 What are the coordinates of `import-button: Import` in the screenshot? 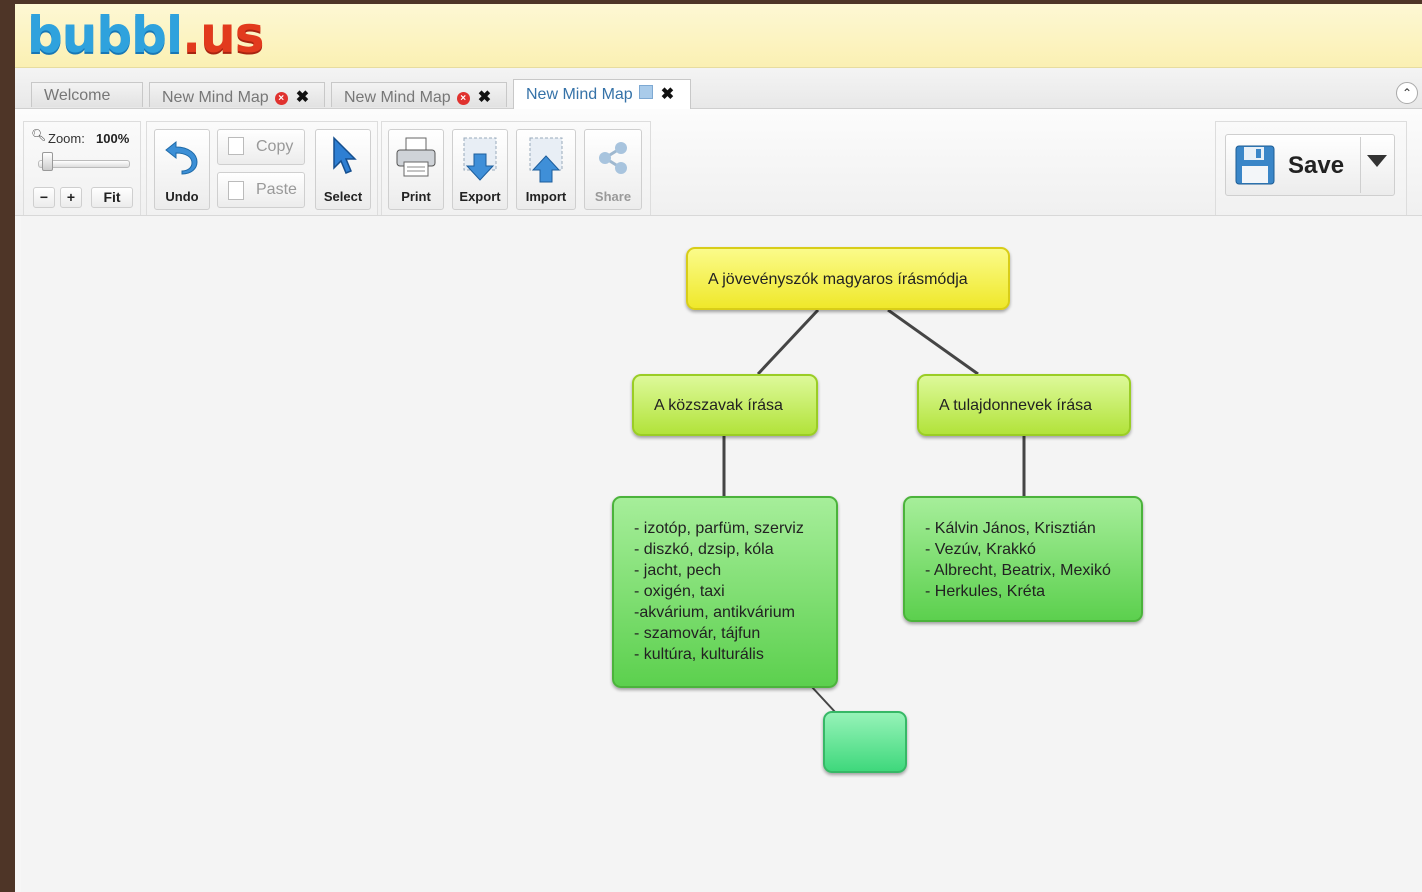 It's located at (546, 169).